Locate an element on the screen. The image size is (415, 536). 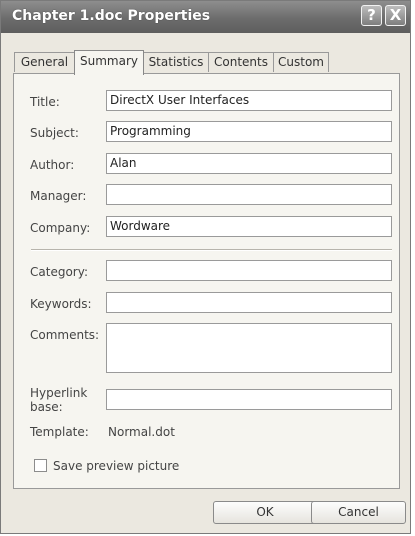
title-bar: Chapter 1.doc Properties ? X is located at coordinates (205, 17).